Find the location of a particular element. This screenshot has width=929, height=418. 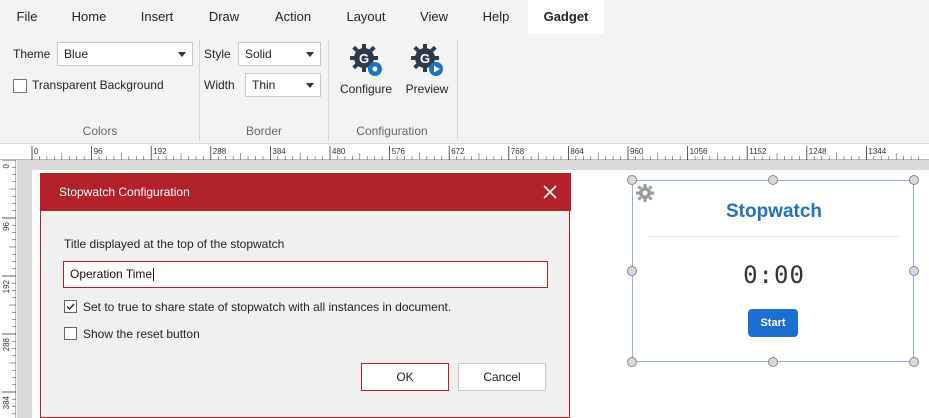

tab-file: File is located at coordinates (27, 17).